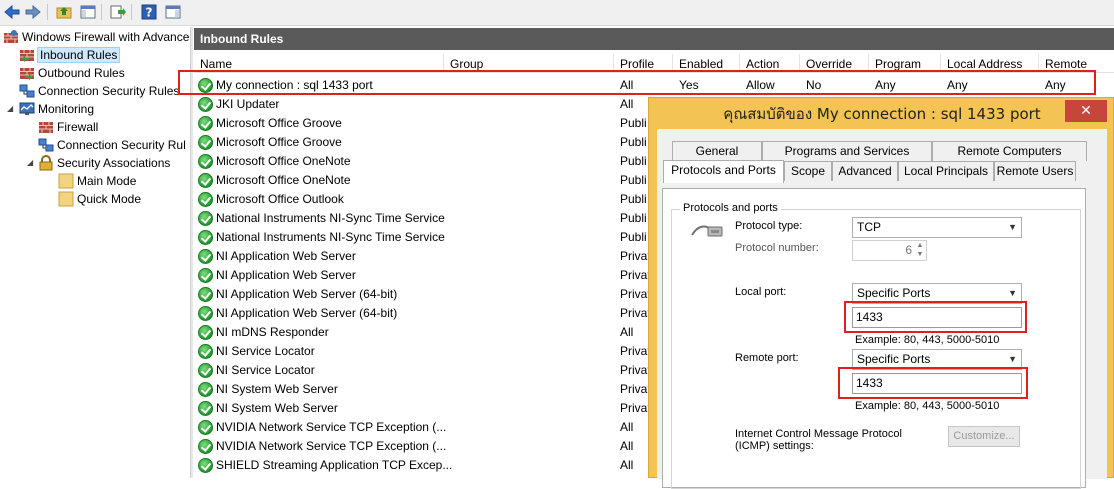 This screenshot has height=489, width=1114. I want to click on help-icon: ?, so click(149, 12).